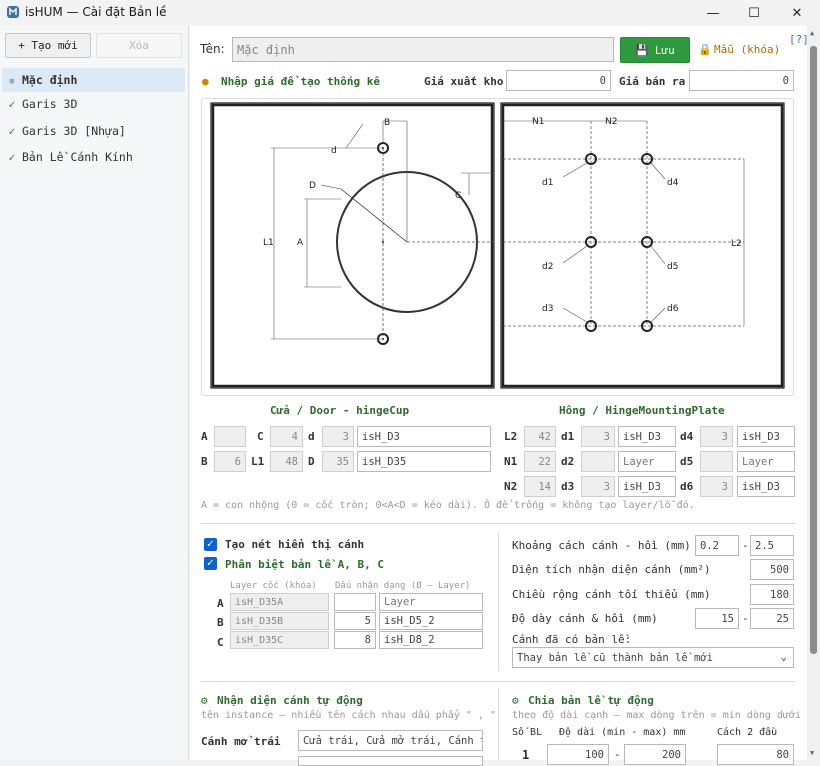  What do you see at coordinates (355, 602) in the screenshot?
I see `mark-a-input` at bounding box center [355, 602].